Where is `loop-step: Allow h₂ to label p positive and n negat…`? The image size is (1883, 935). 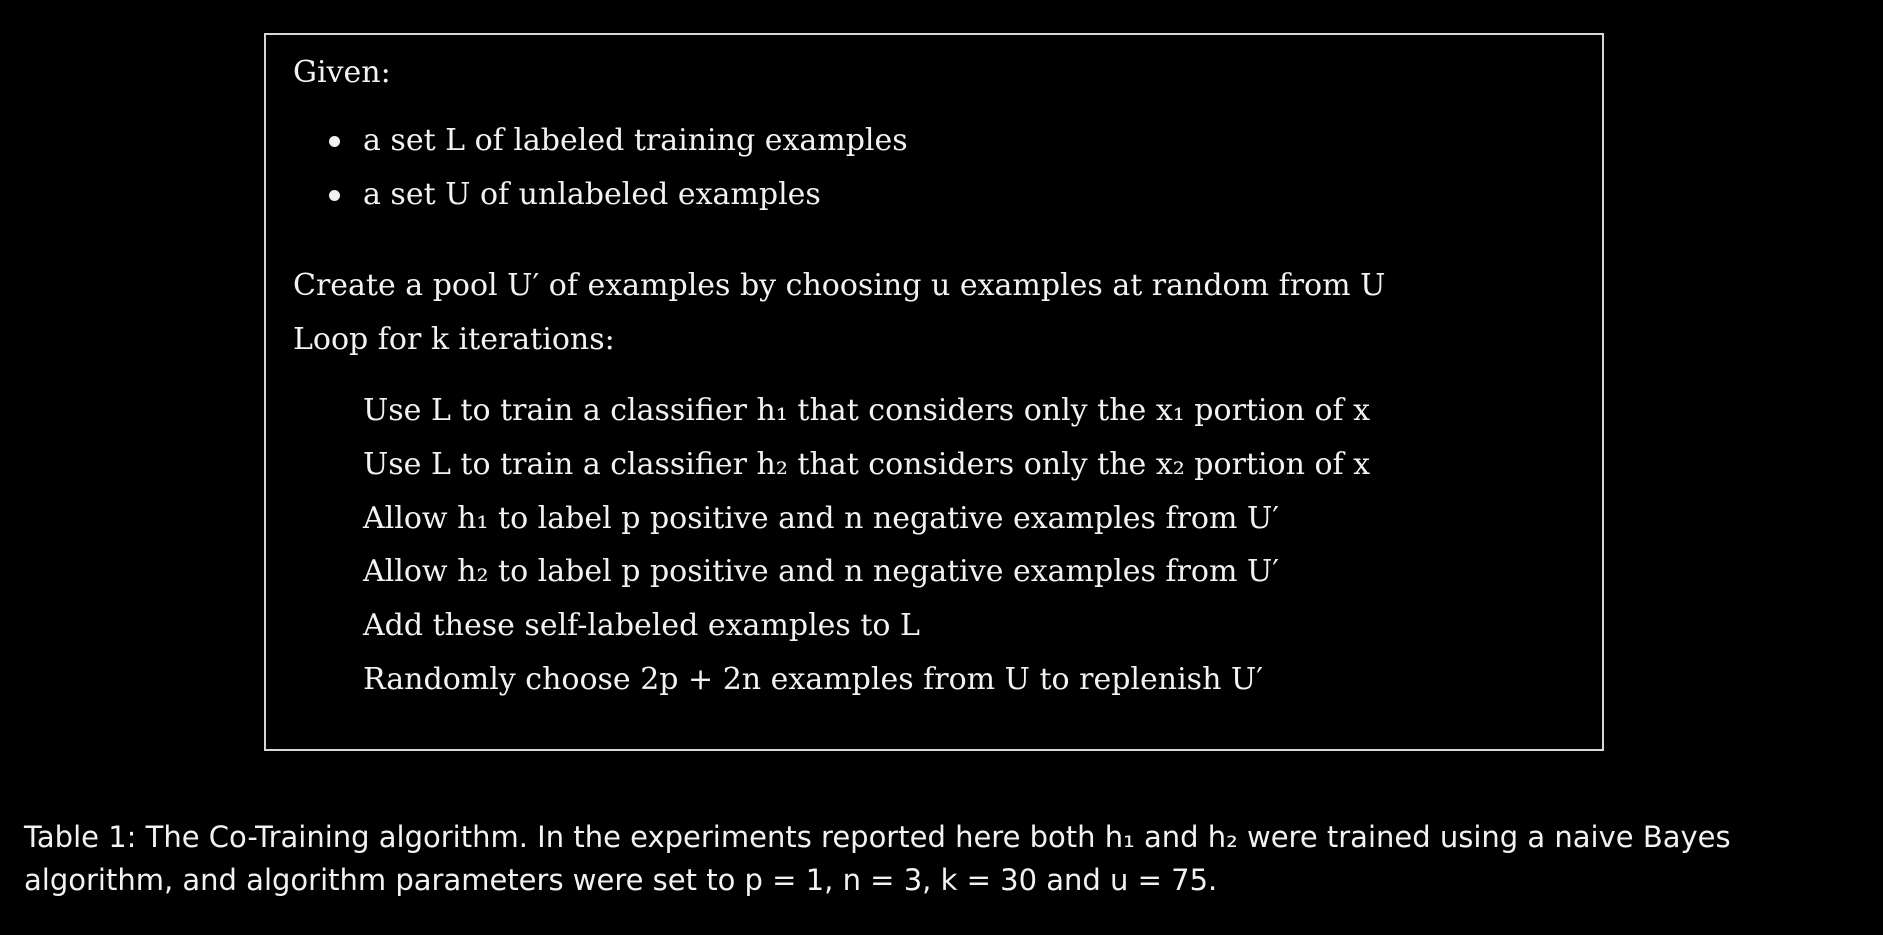
loop-step: Allow h₂ to label p positive and n negat… is located at coordinates (821, 571).